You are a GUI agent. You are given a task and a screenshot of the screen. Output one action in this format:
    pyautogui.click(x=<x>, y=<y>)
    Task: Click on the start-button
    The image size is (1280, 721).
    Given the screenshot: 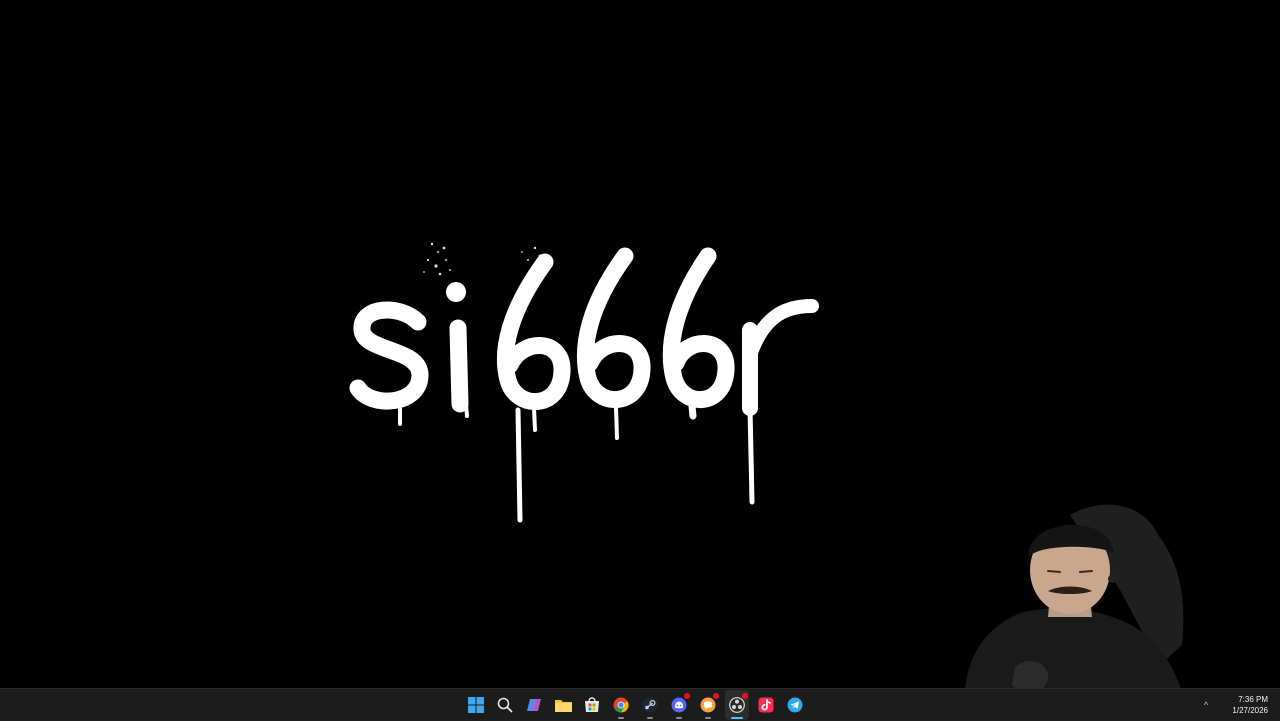 What is the action you would take?
    pyautogui.click(x=476, y=705)
    